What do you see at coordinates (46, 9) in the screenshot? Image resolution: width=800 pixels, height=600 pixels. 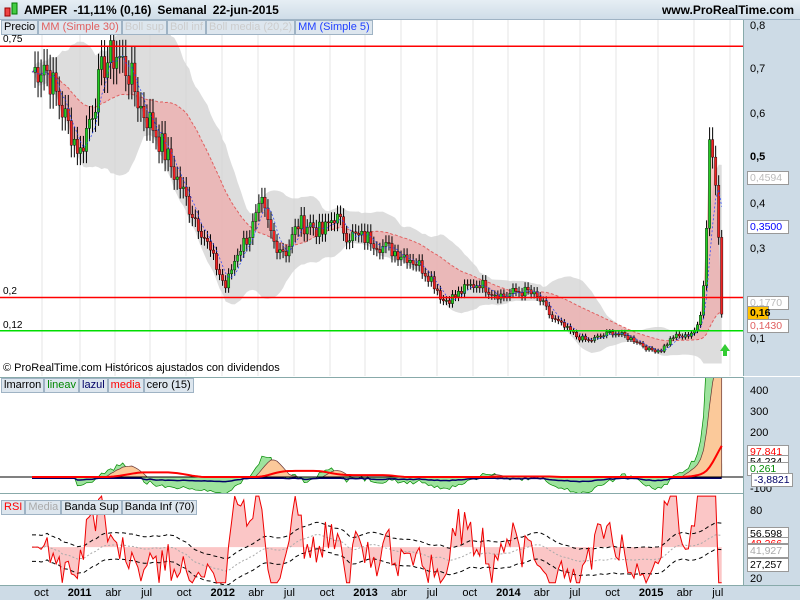 I see `symbol: AMPER` at bounding box center [46, 9].